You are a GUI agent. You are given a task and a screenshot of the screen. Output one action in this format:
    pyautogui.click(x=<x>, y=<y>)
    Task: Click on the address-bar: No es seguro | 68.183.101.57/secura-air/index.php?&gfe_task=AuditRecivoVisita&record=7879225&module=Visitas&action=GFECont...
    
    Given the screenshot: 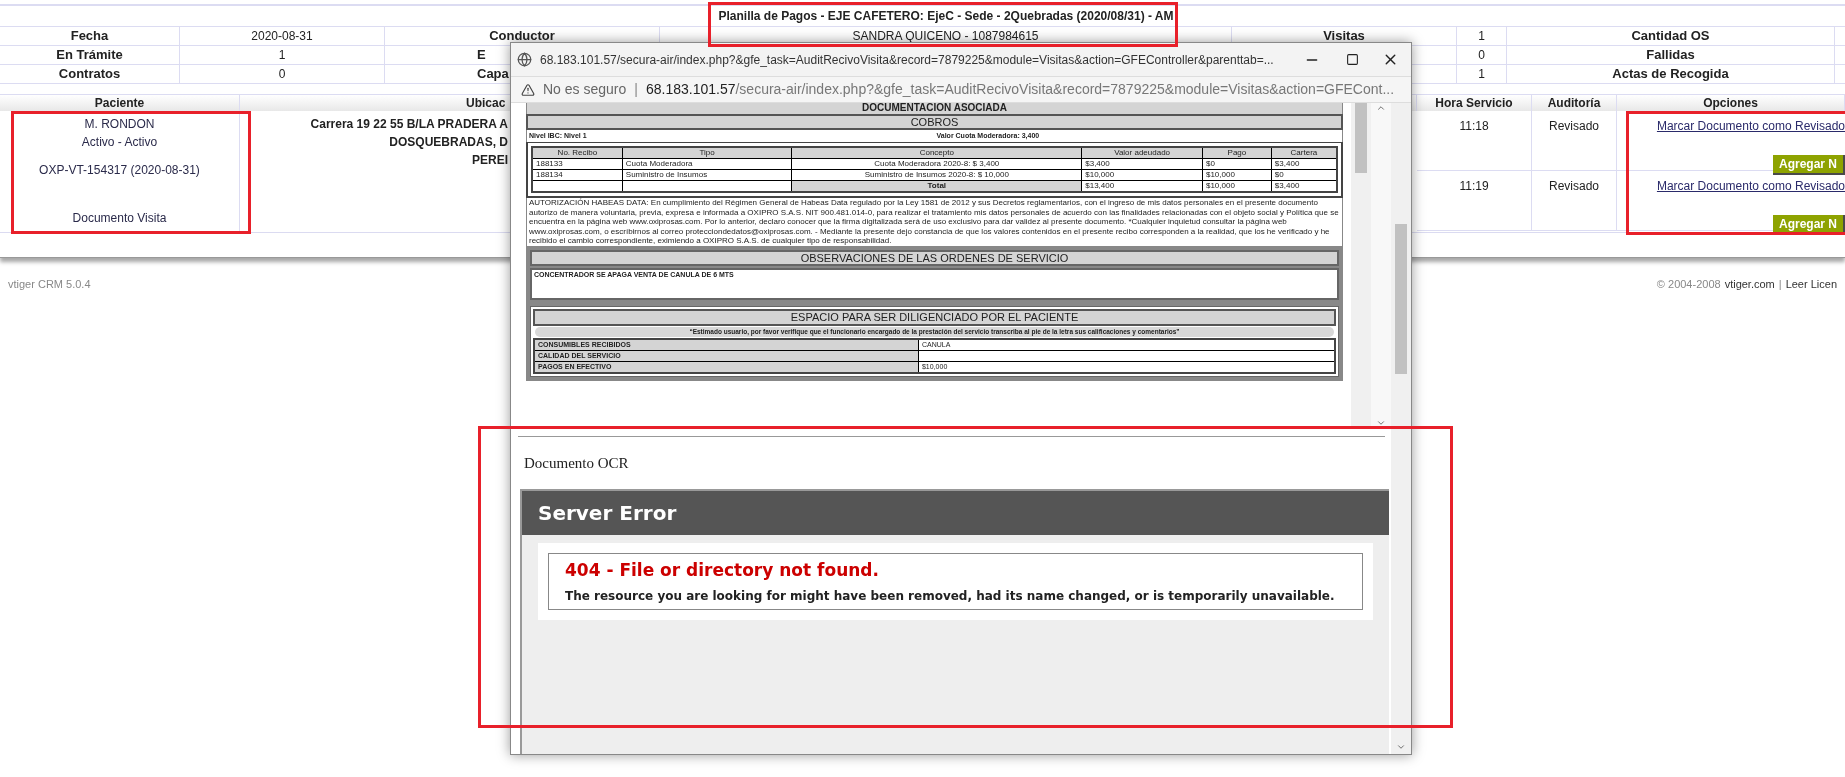 What is the action you would take?
    pyautogui.click(x=961, y=89)
    